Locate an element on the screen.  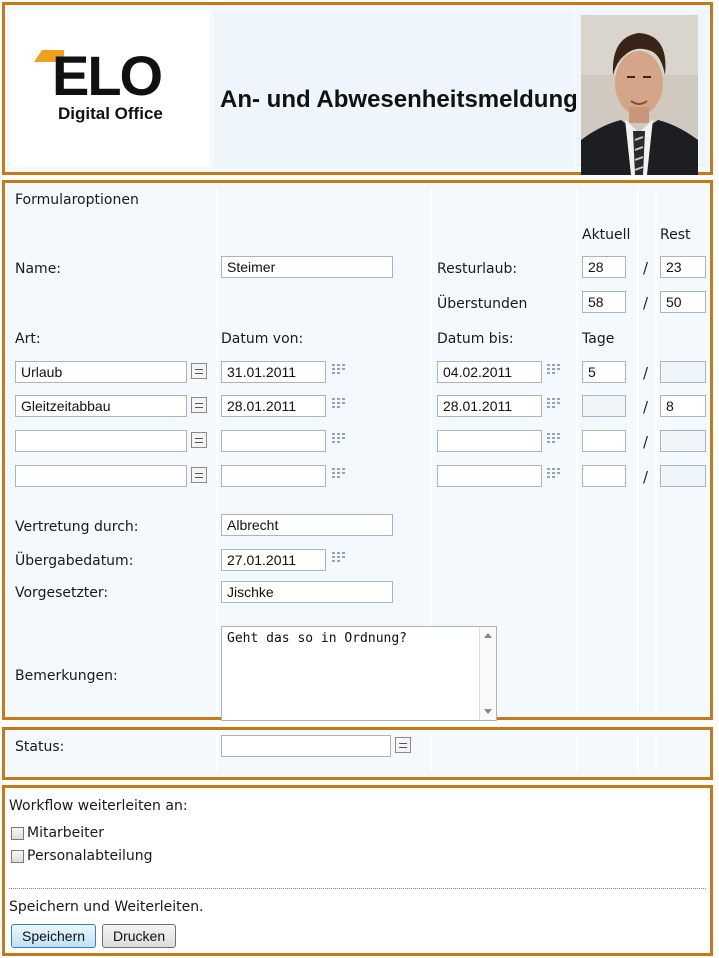
divider is located at coordinates (357, 888).